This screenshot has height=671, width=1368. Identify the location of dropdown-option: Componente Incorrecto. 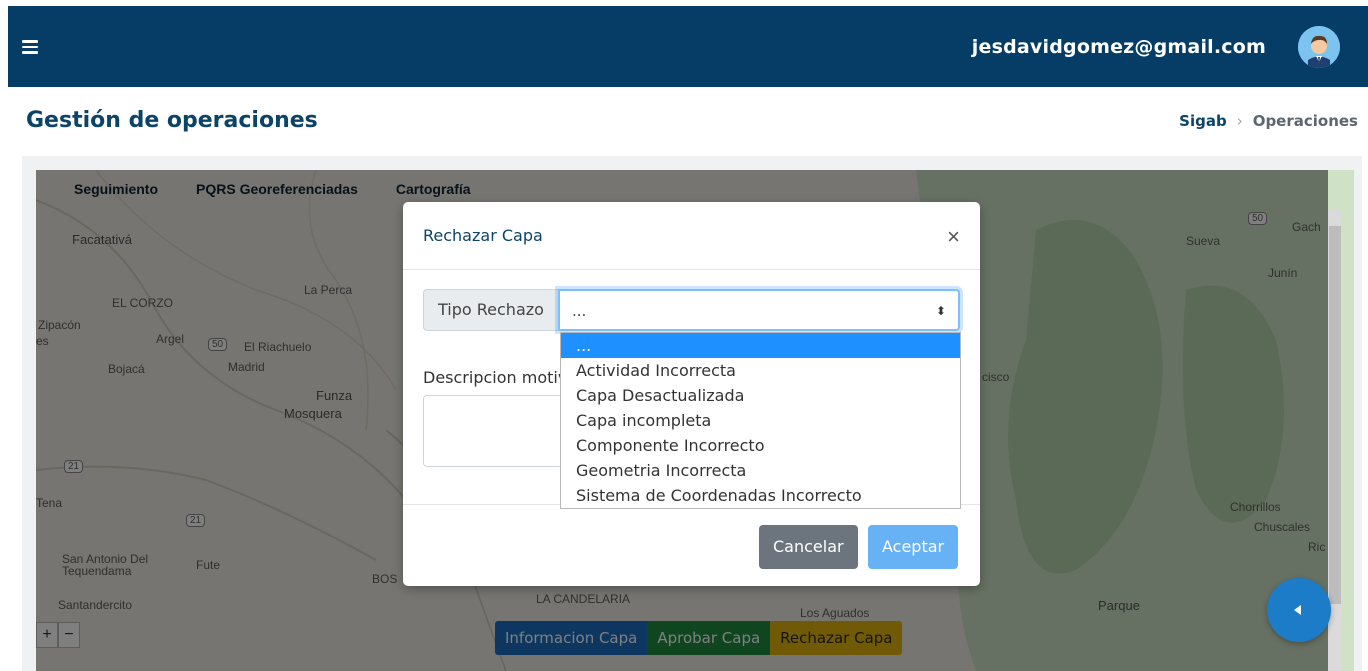
(760, 445).